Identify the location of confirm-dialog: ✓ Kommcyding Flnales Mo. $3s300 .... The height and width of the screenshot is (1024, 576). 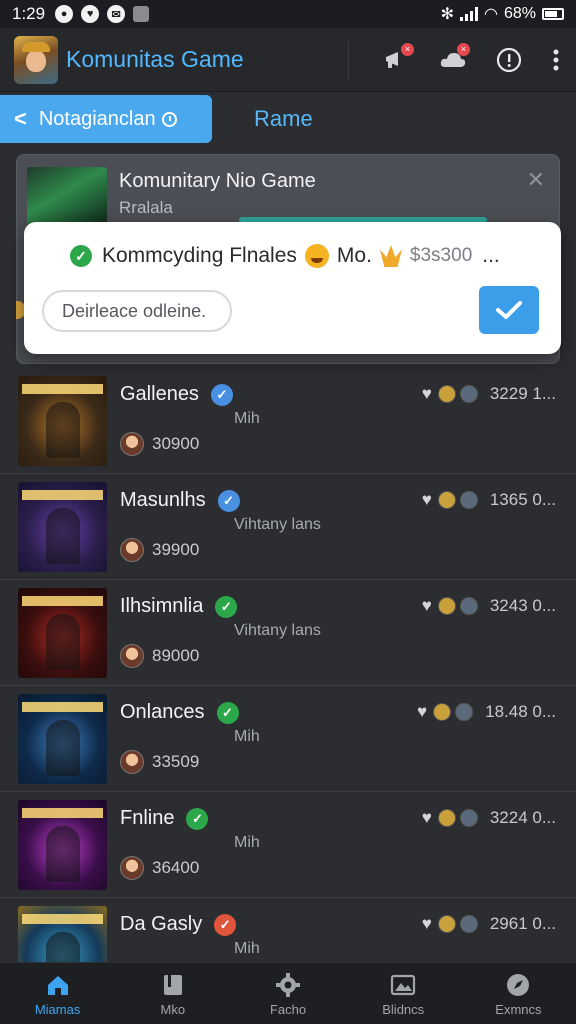
(292, 288).